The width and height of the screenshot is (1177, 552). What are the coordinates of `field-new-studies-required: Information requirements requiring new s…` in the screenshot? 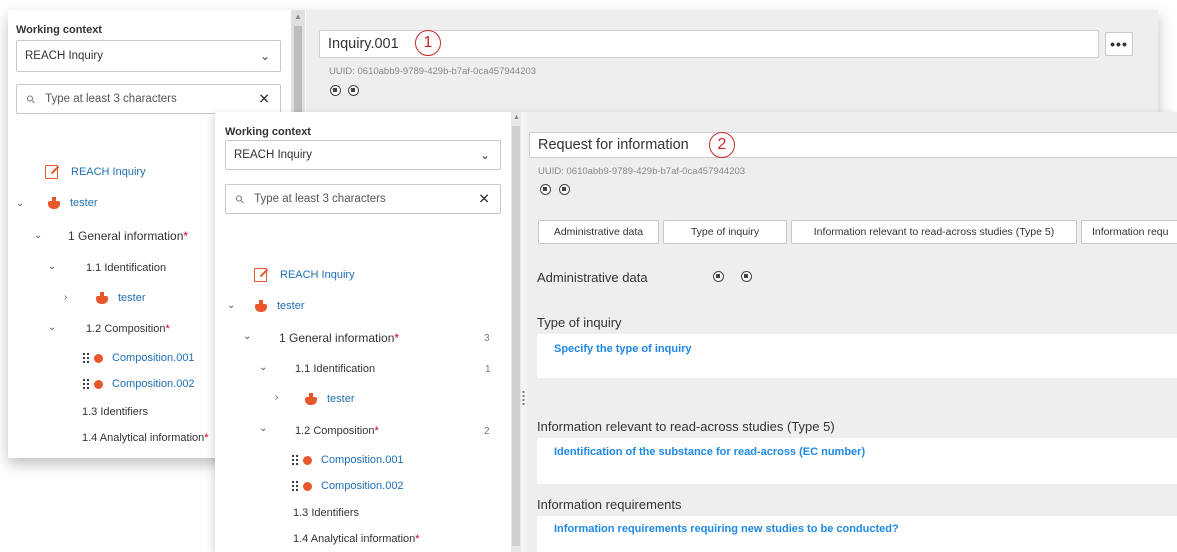 It's located at (726, 529).